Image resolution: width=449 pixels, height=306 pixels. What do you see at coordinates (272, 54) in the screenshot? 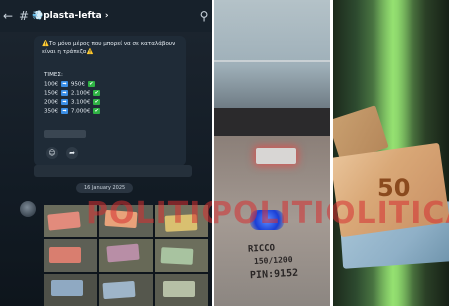
I see `laptop-screen` at bounding box center [272, 54].